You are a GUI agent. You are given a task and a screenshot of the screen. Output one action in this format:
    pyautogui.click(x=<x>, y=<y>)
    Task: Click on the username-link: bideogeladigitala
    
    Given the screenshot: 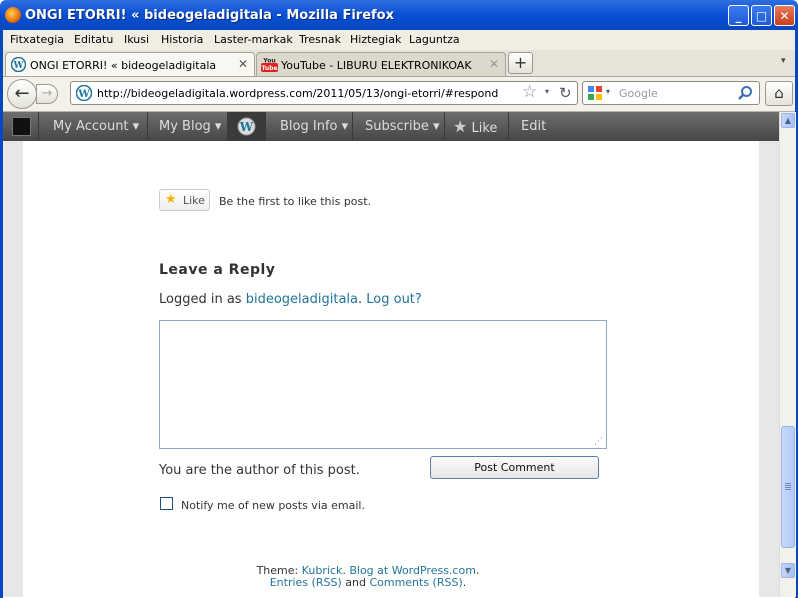 What is the action you would take?
    pyautogui.click(x=302, y=299)
    